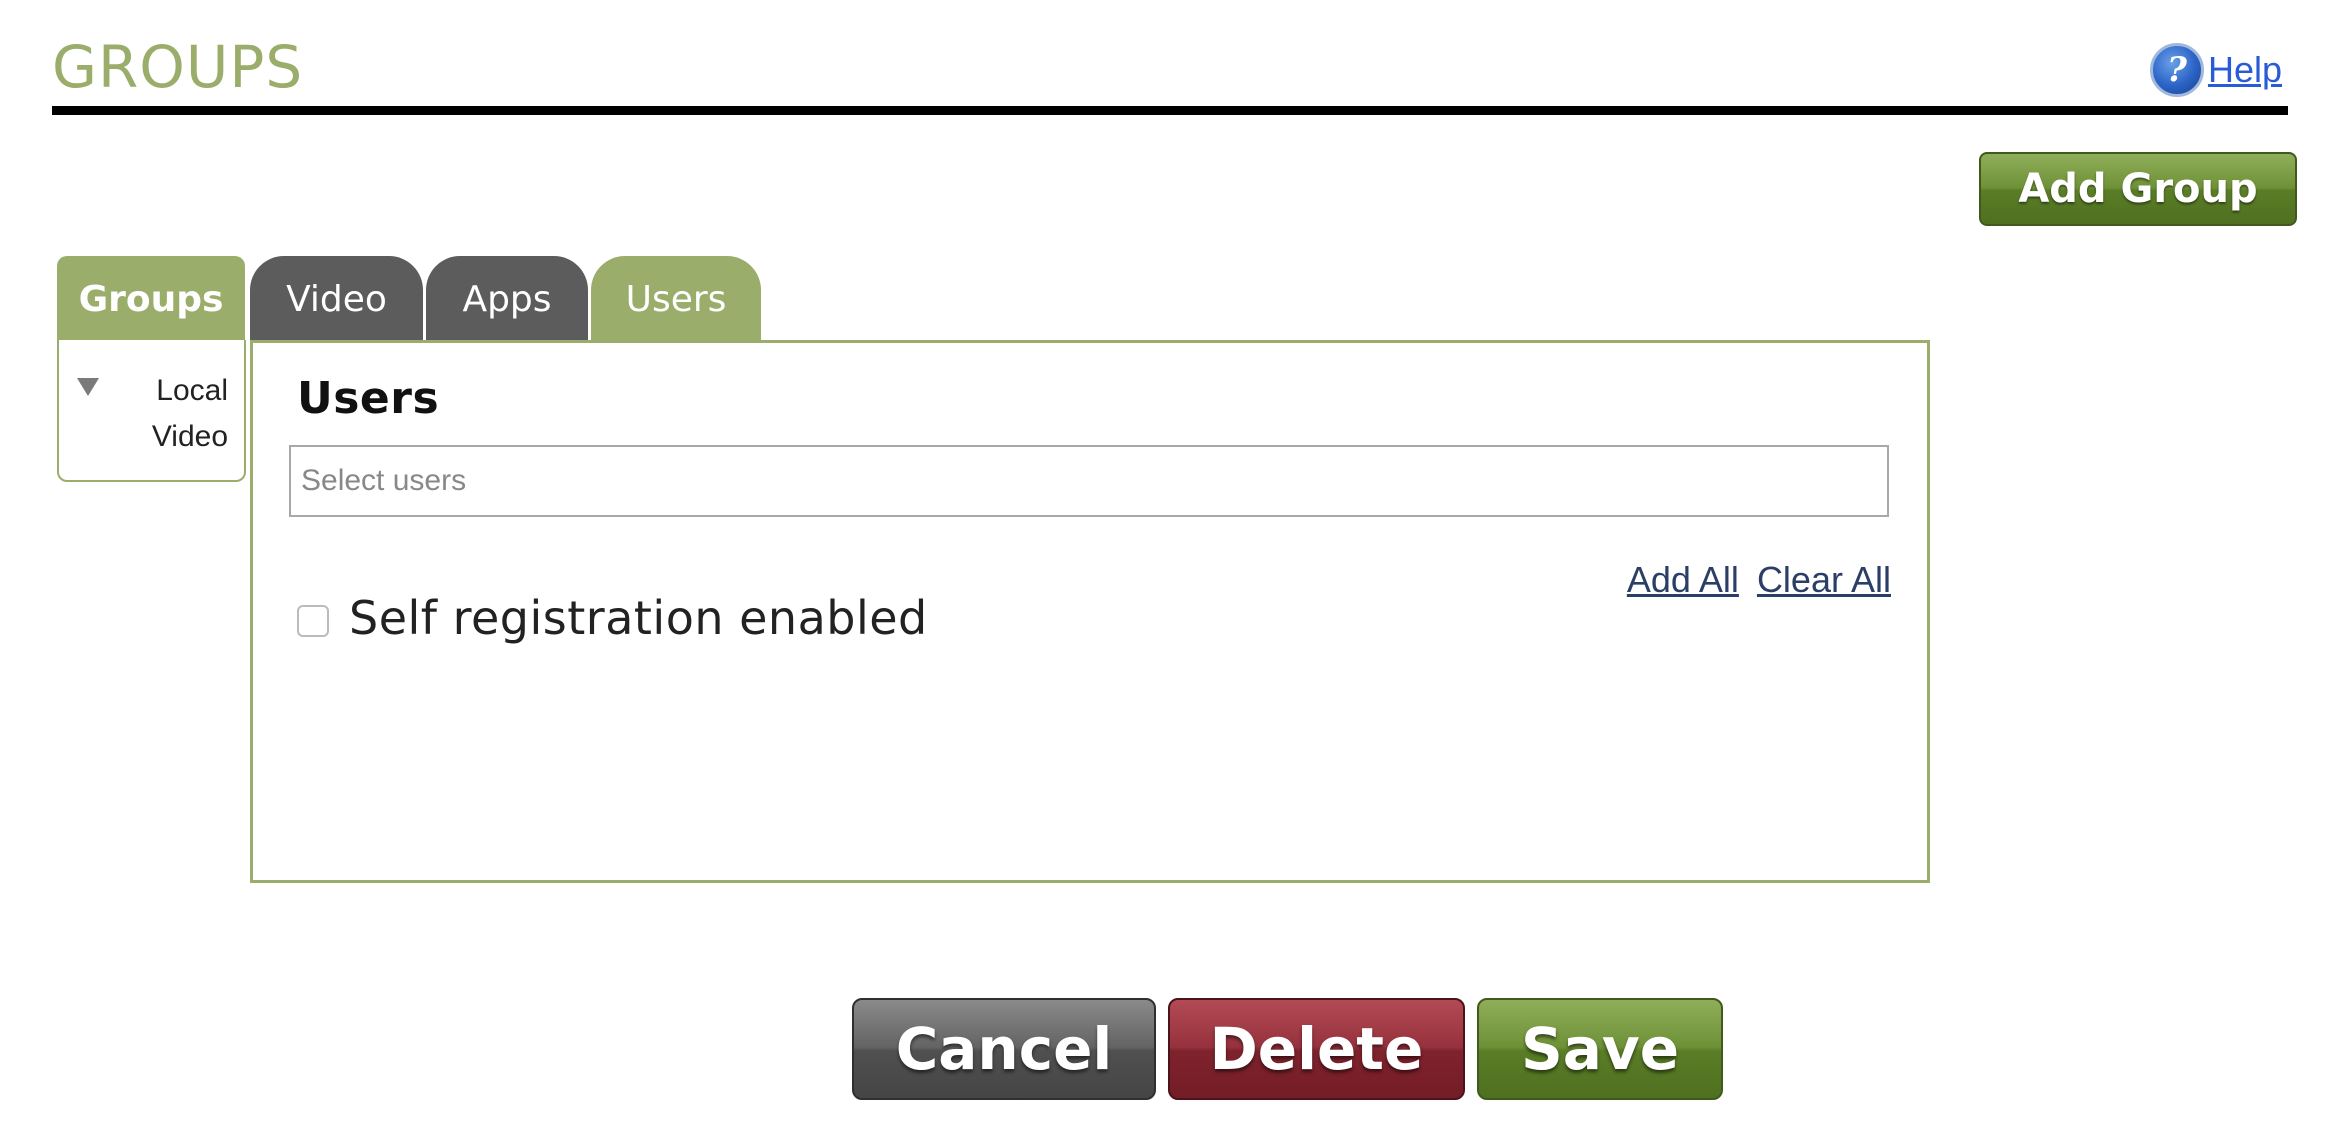  What do you see at coordinates (2138, 189) in the screenshot?
I see `add-group-button: Add Group` at bounding box center [2138, 189].